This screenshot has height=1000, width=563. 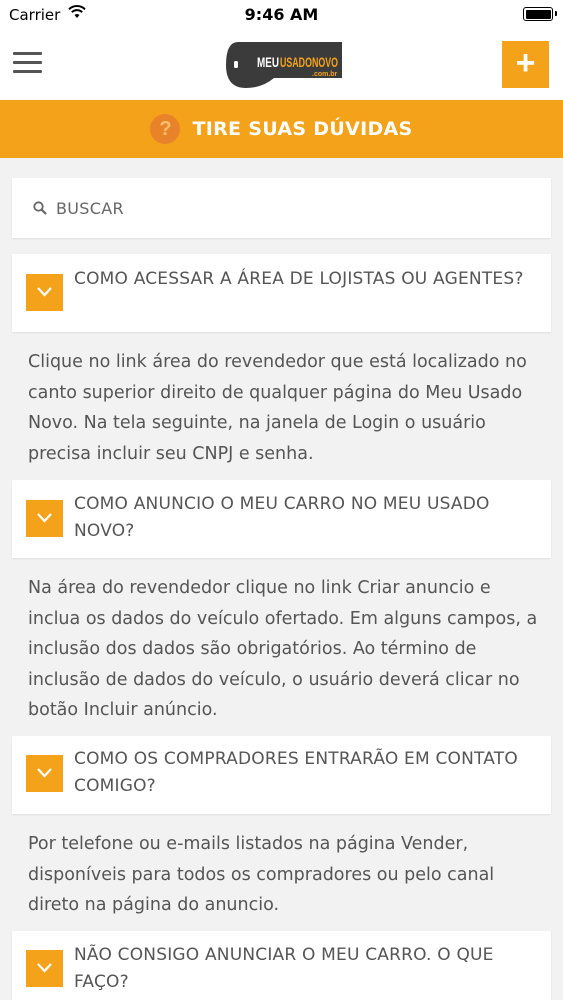 I want to click on search-box, so click(x=281, y=208).